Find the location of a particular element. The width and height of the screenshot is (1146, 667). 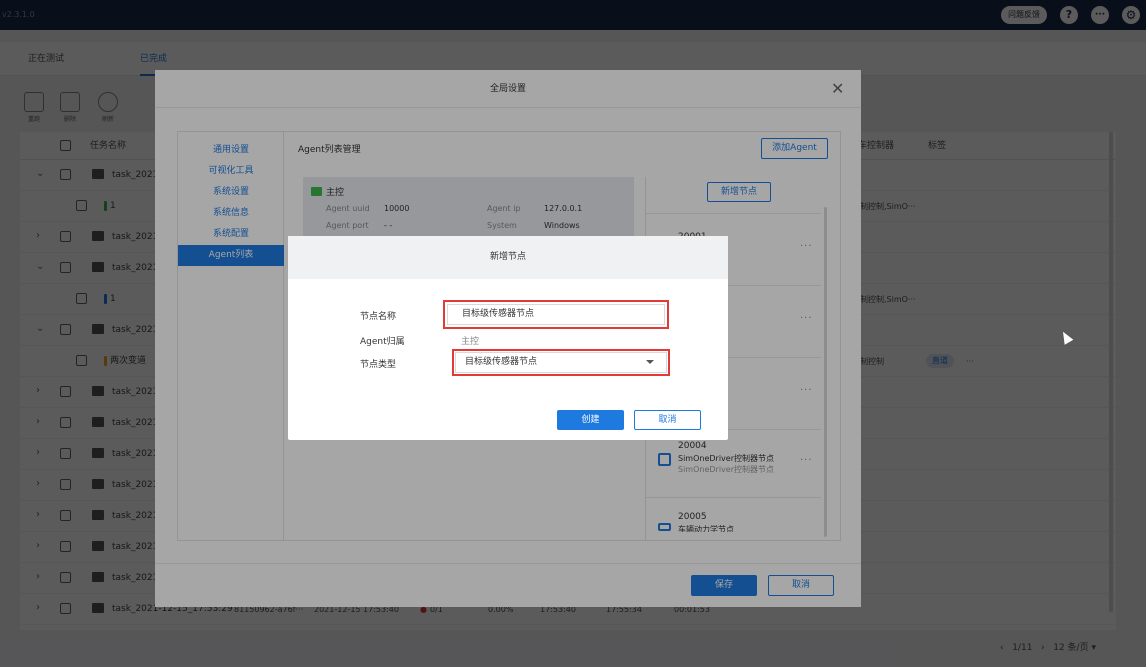

node-type-label: 节点类型 is located at coordinates (378, 365).